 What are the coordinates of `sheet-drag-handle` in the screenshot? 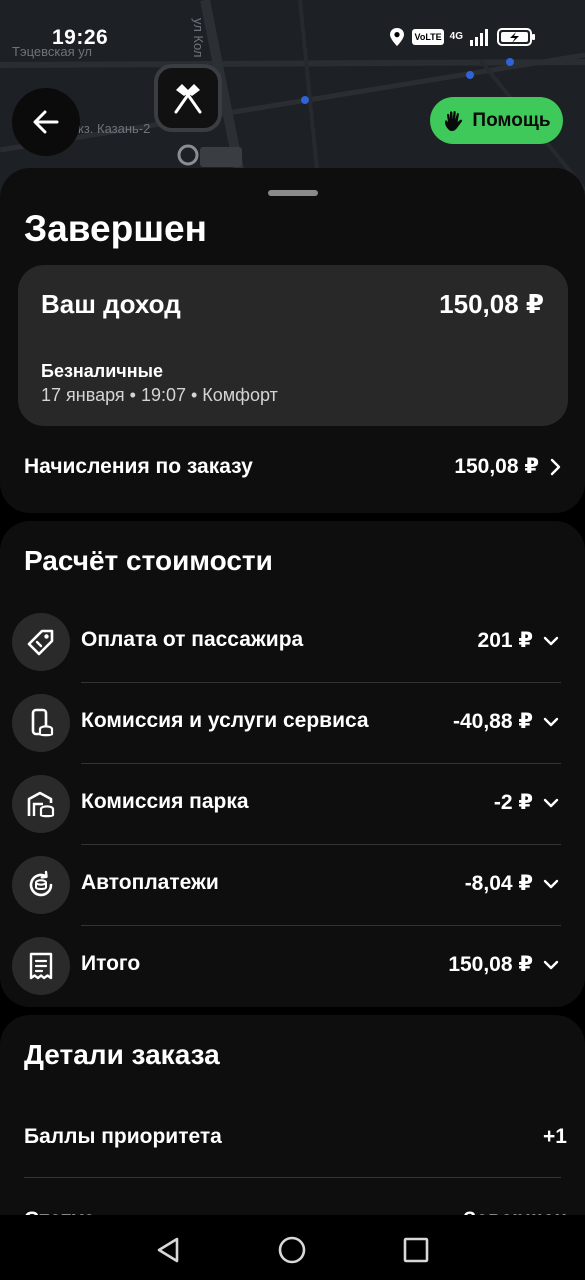 It's located at (293, 193).